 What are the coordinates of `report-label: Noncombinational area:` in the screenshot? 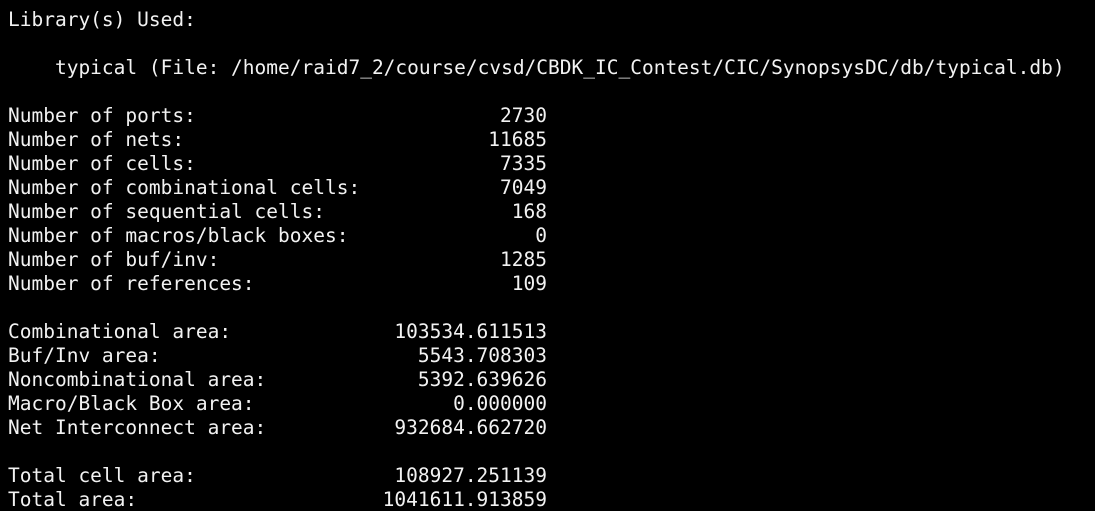 It's located at (137, 379).